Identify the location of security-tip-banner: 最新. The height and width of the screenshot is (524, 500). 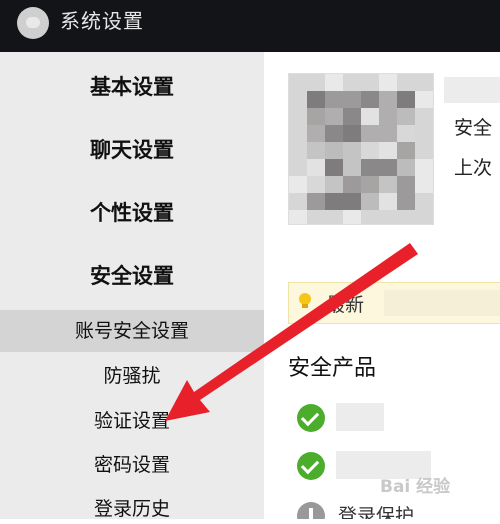
(394, 303).